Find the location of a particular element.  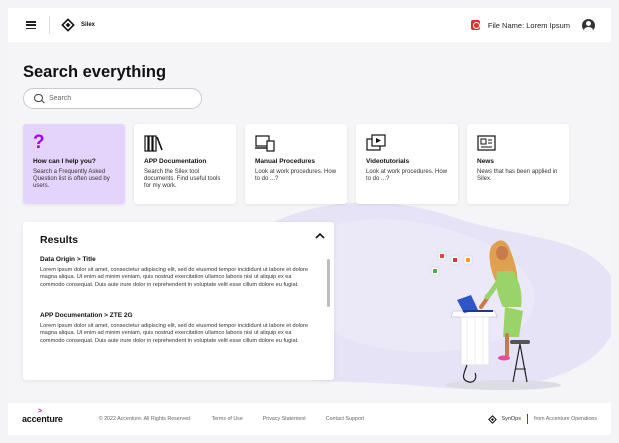

accenture-chevron-icon: > is located at coordinates (40, 411).